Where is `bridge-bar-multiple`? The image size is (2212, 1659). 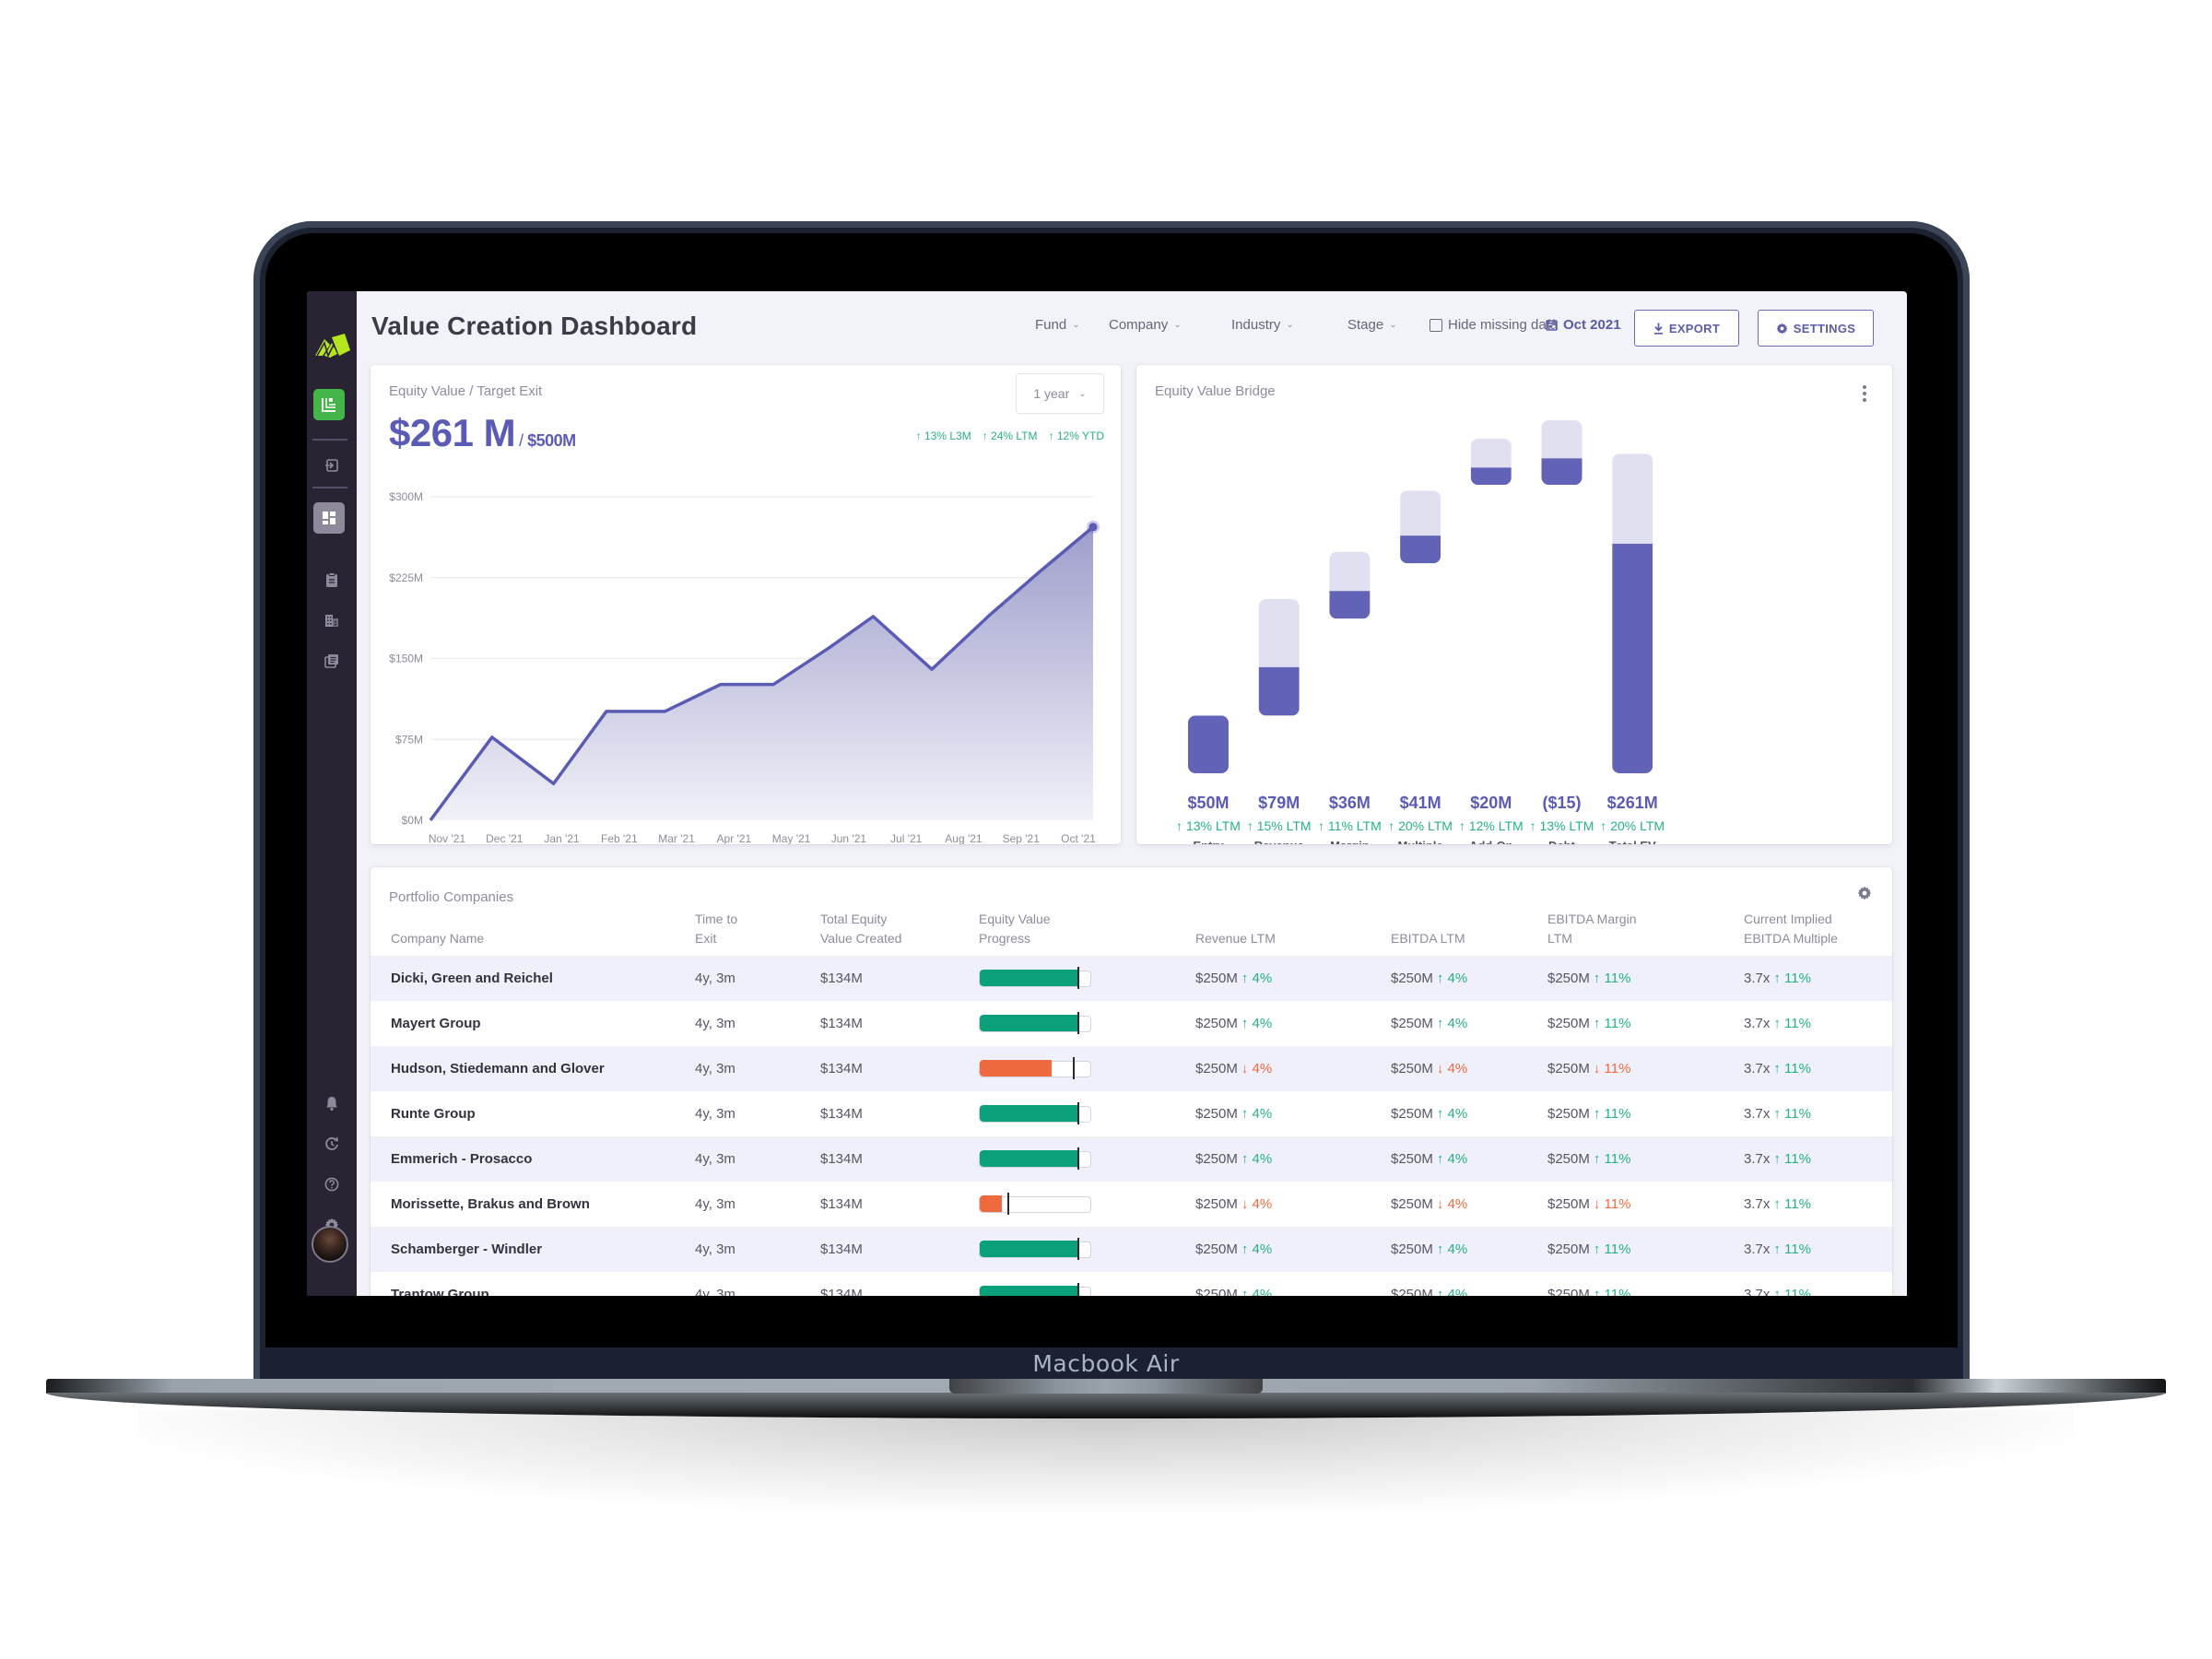 bridge-bar-multiple is located at coordinates (1420, 527).